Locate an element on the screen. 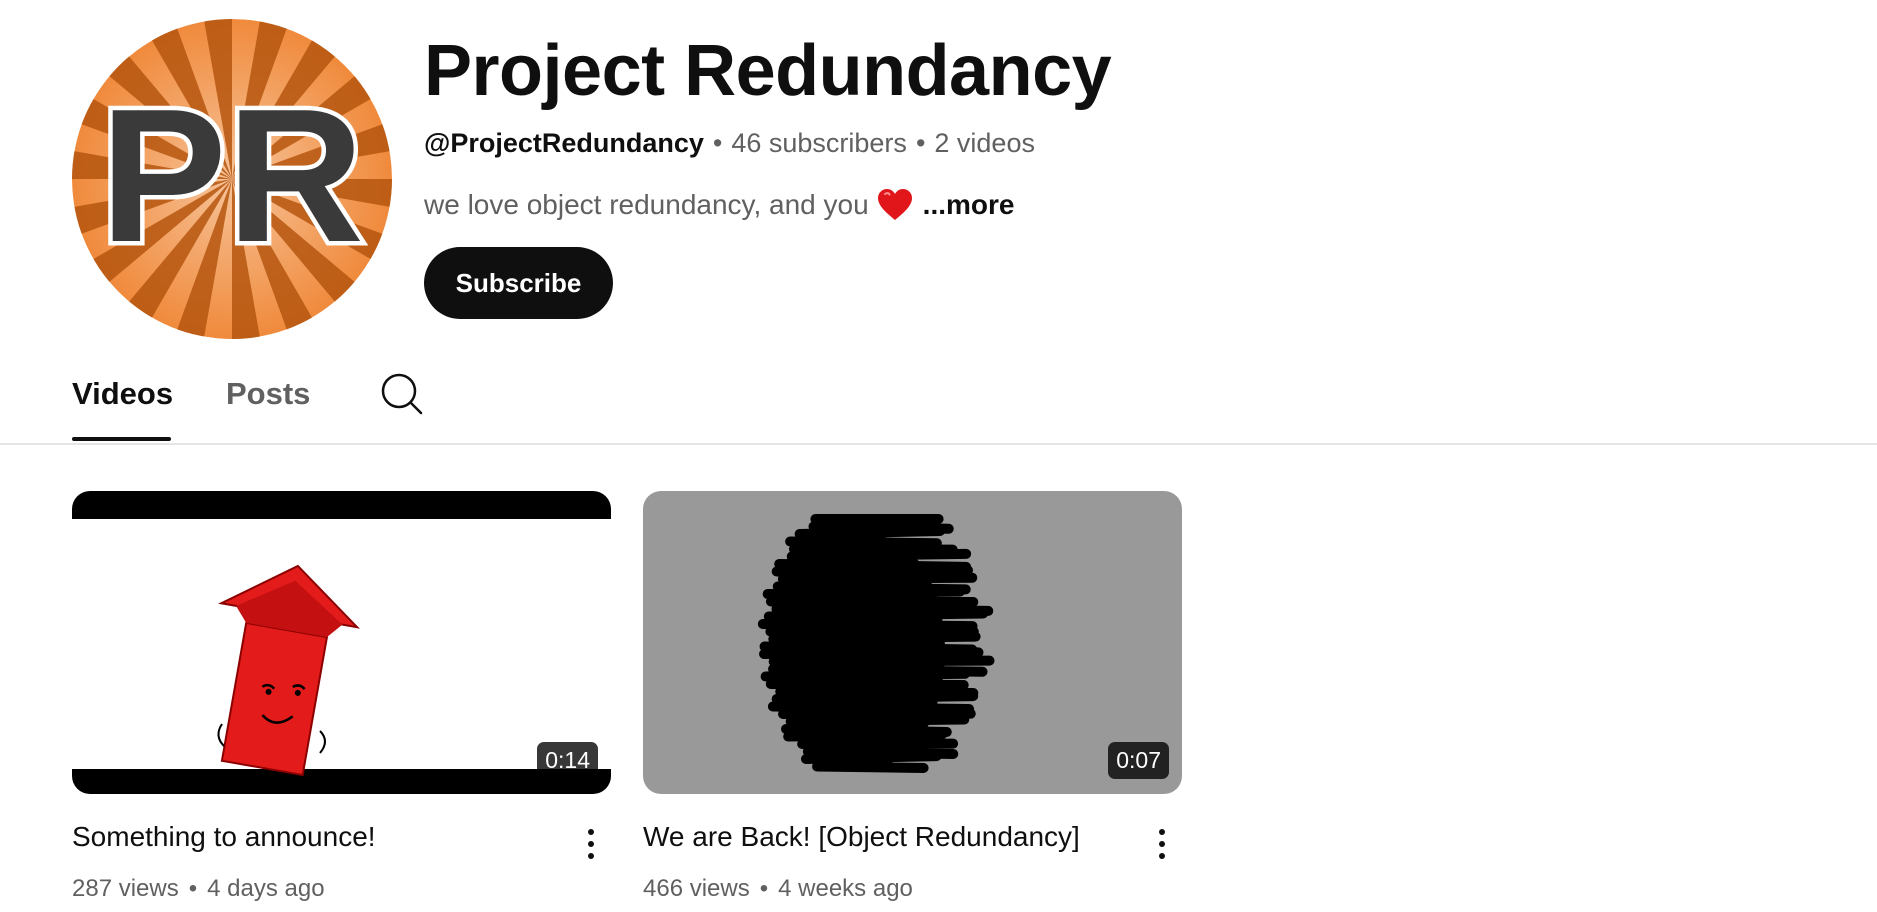 Image resolution: width=1877 pixels, height=912 pixels. active-tab-indicator is located at coordinates (121, 439).